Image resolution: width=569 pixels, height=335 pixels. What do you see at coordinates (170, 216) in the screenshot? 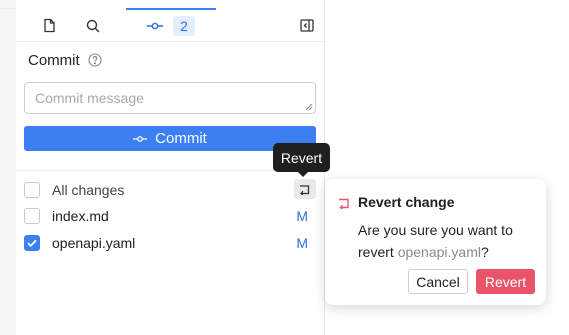
I see `file-row: index.md M` at bounding box center [170, 216].